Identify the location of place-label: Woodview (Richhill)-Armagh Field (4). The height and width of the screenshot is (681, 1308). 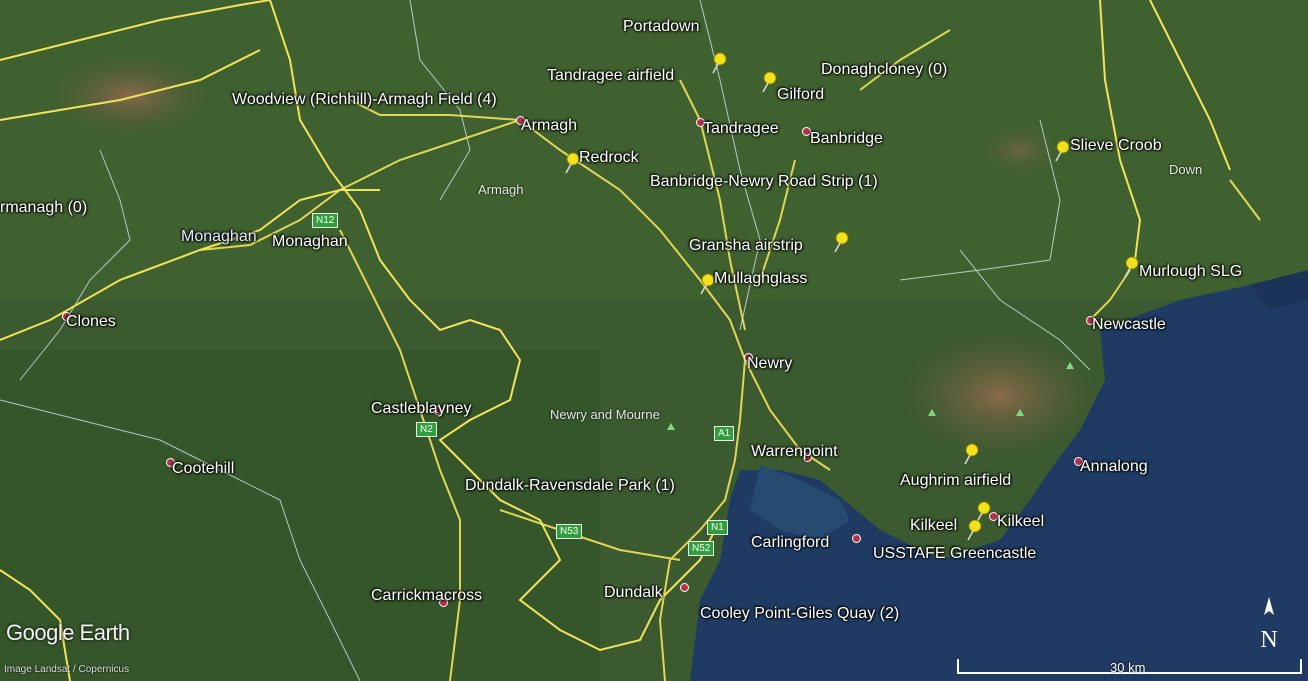
(364, 100).